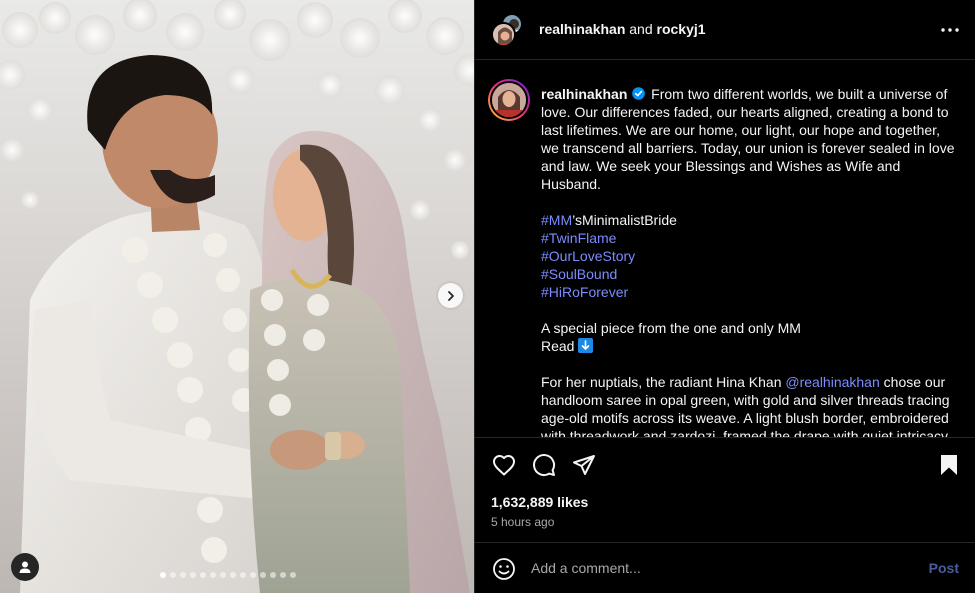 Image resolution: width=975 pixels, height=593 pixels. Describe the element at coordinates (228, 575) in the screenshot. I see `carousel-indicator` at that location.